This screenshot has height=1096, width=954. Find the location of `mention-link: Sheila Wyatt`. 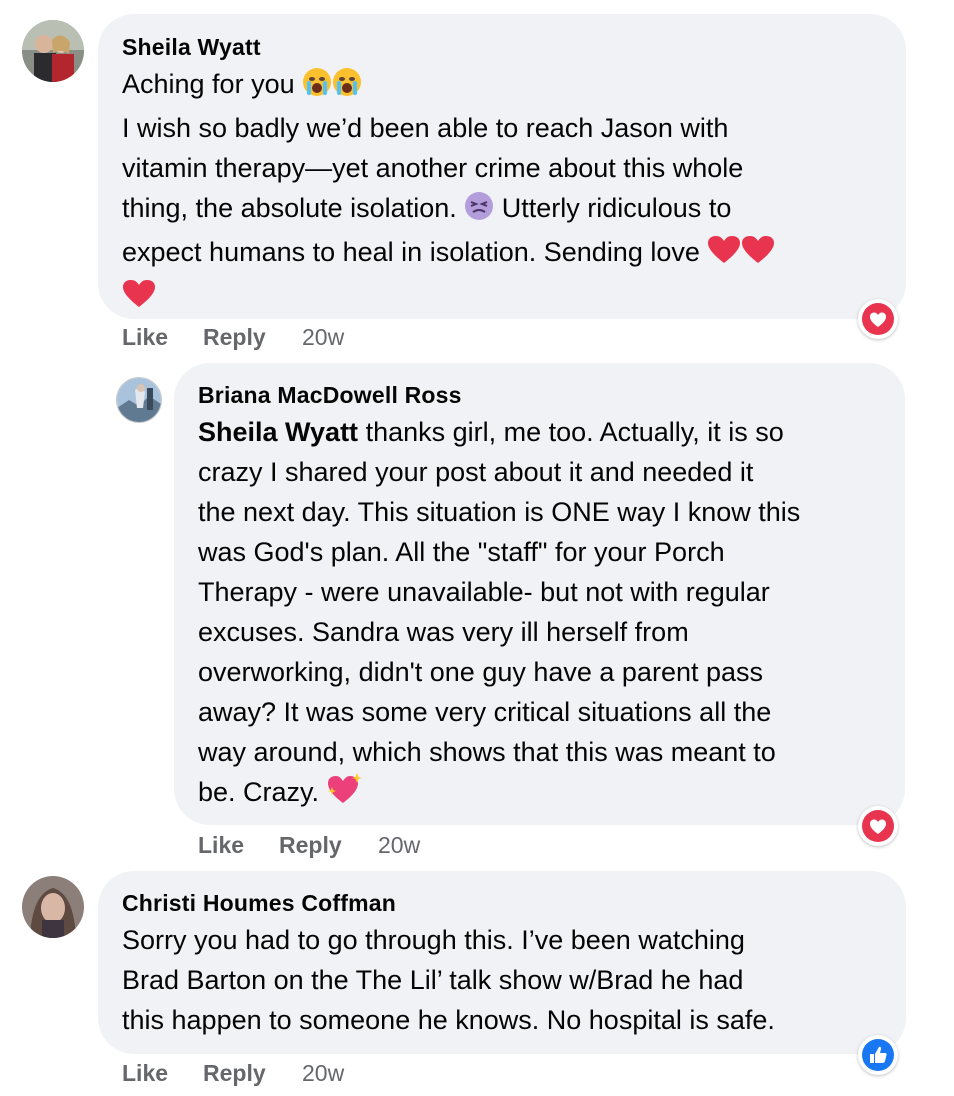

mention-link: Sheila Wyatt is located at coordinates (278, 432).